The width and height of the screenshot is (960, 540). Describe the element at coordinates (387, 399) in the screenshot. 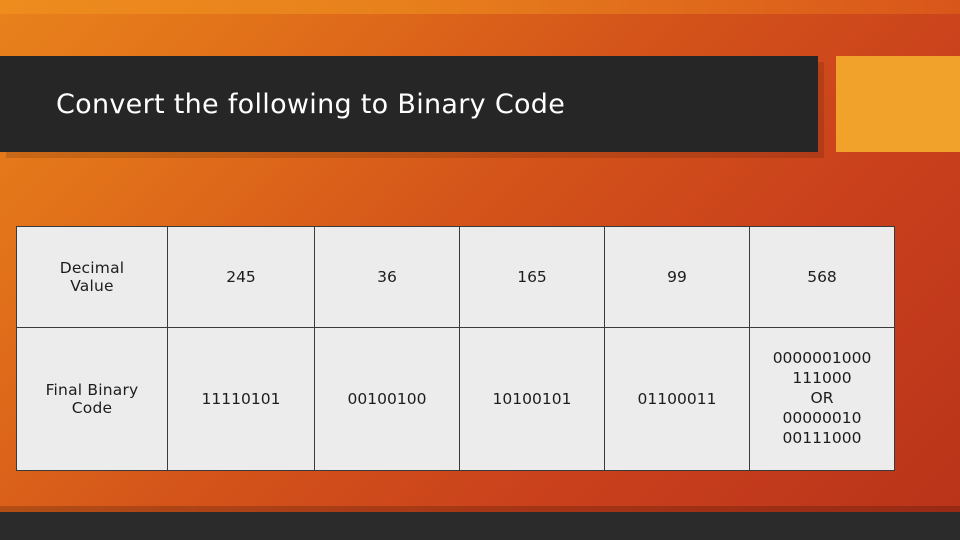

I see `binary-value-2: 00100100` at that location.